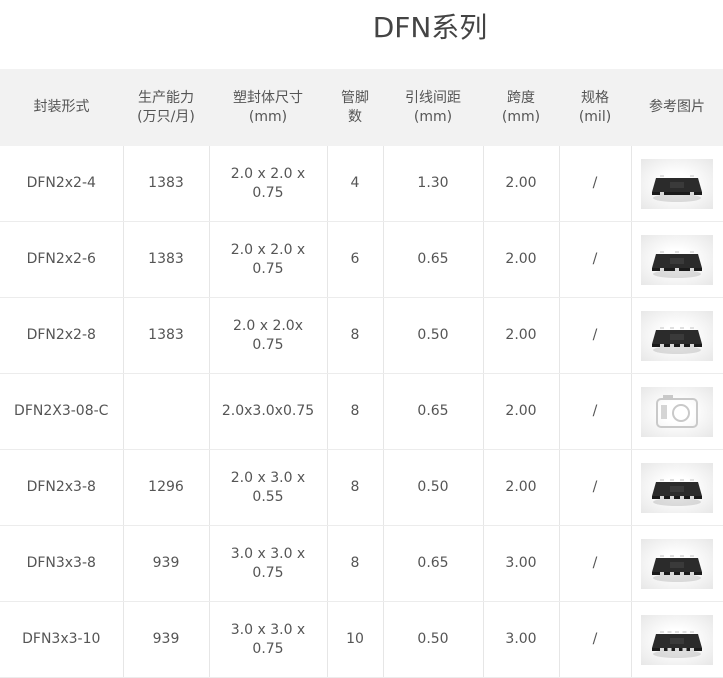 The height and width of the screenshot is (678, 723). I want to click on header-text: 生产能力, so click(166, 97).